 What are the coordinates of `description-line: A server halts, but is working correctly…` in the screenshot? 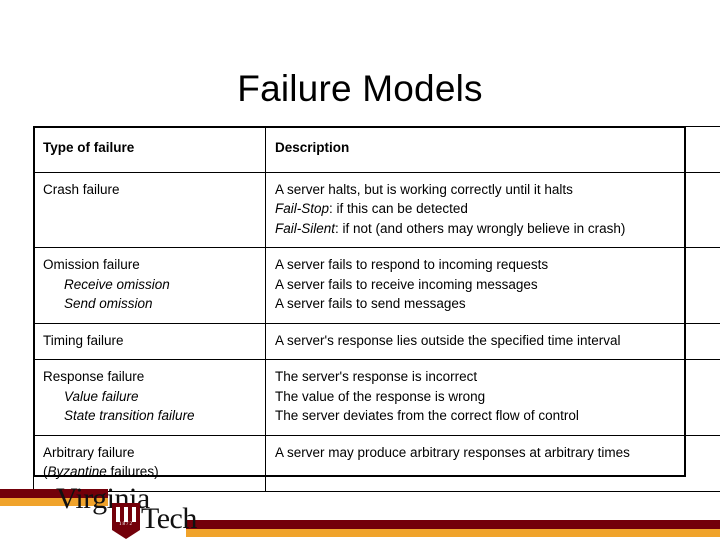 It's located at (424, 189).